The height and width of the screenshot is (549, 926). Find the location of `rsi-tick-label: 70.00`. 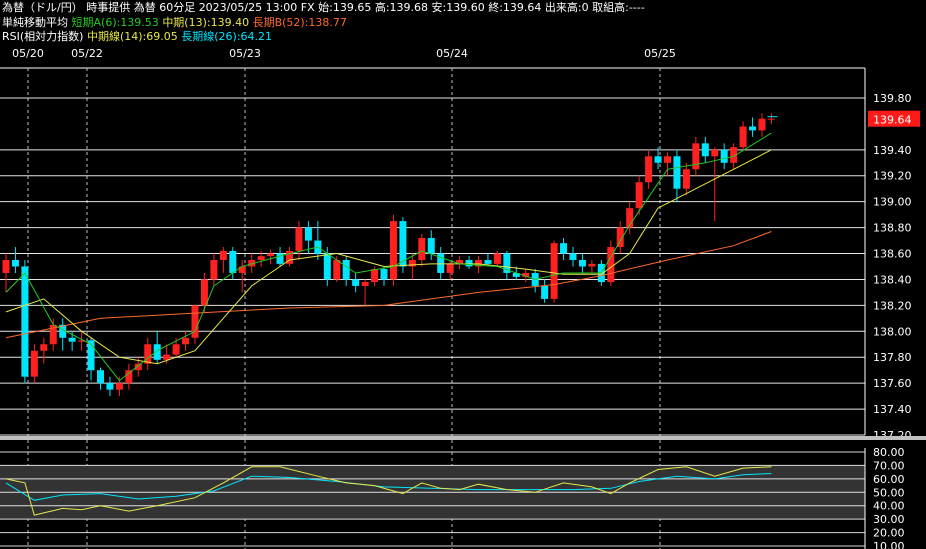

rsi-tick-label: 70.00 is located at coordinates (889, 465).